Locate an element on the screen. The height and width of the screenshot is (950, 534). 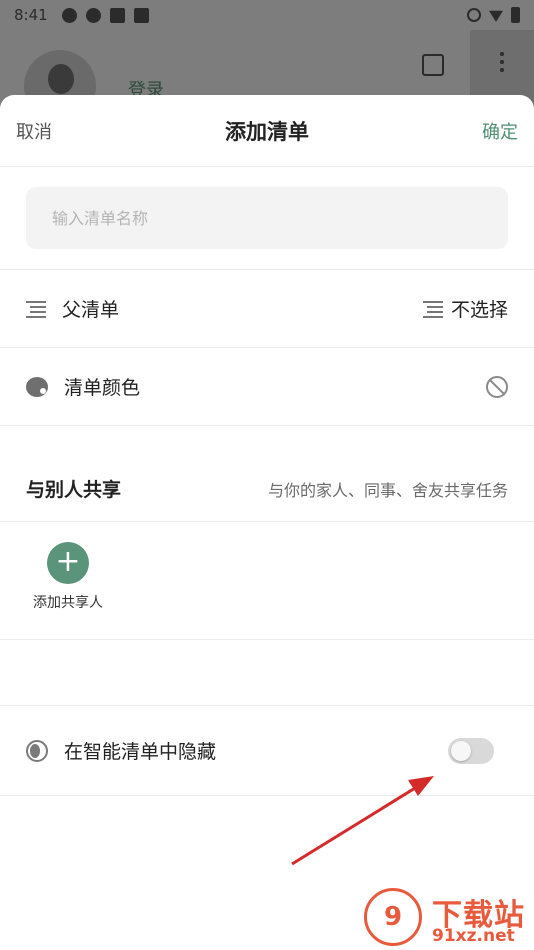
list-name-section is located at coordinates (267, 218).